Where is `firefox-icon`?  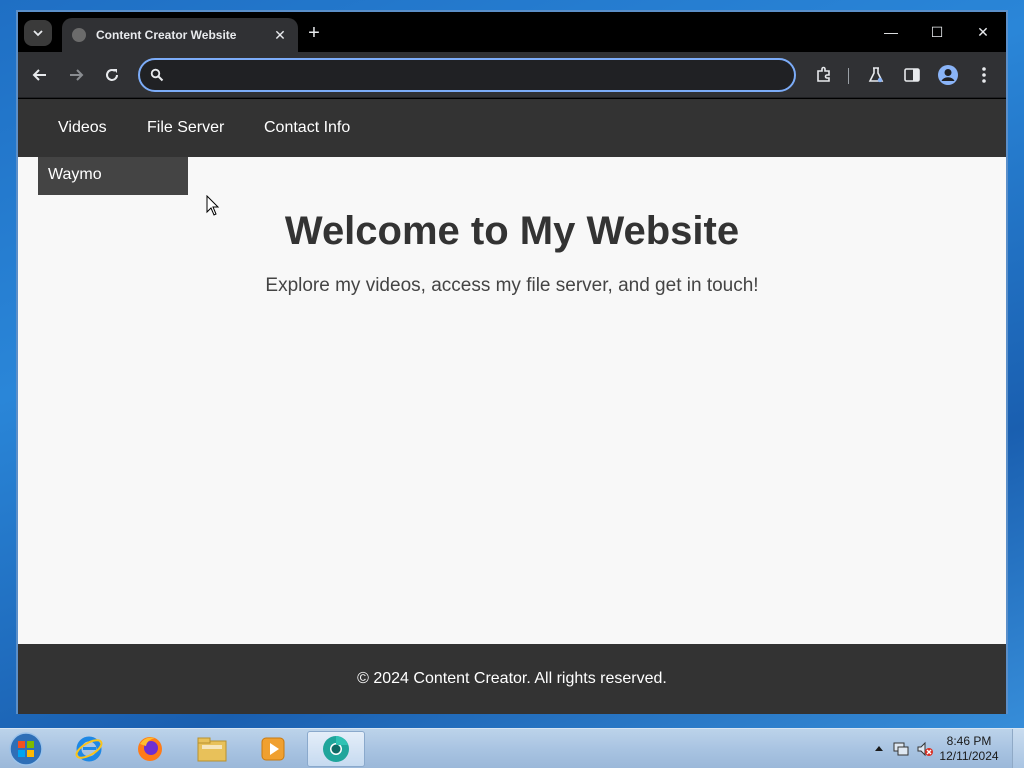 firefox-icon is located at coordinates (150, 749).